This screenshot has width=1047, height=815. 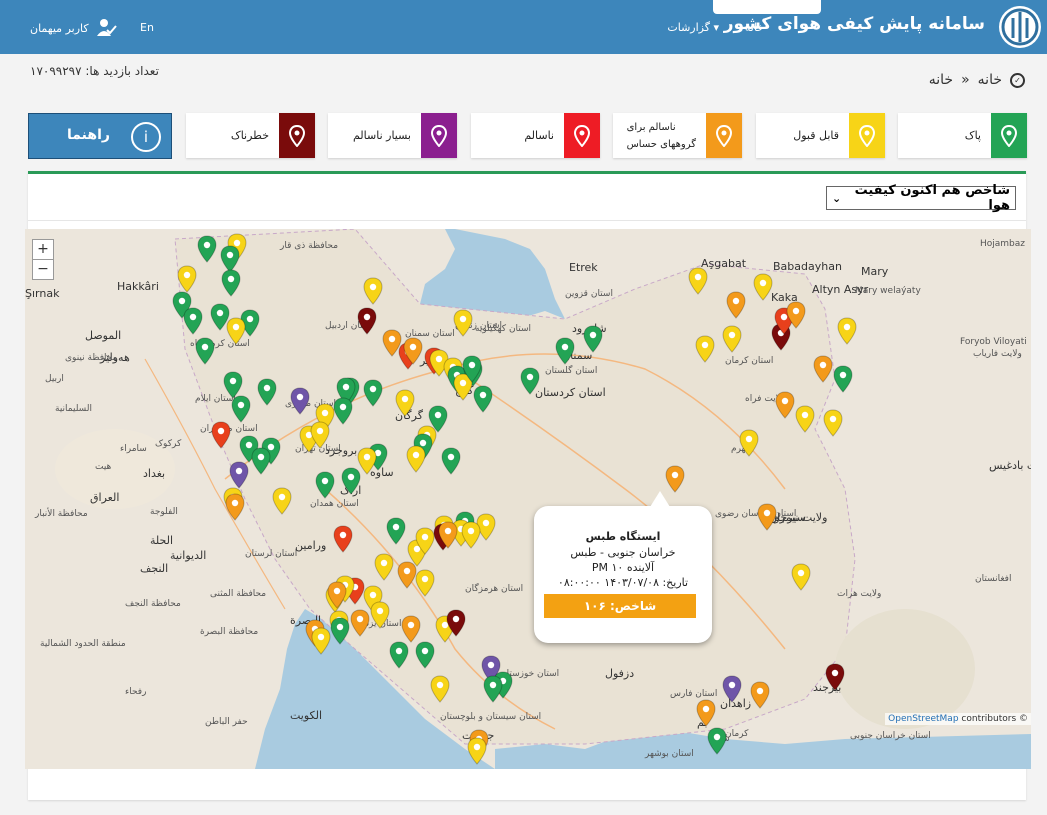 What do you see at coordinates (43, 249) in the screenshot?
I see `zoom-in-button: +` at bounding box center [43, 249].